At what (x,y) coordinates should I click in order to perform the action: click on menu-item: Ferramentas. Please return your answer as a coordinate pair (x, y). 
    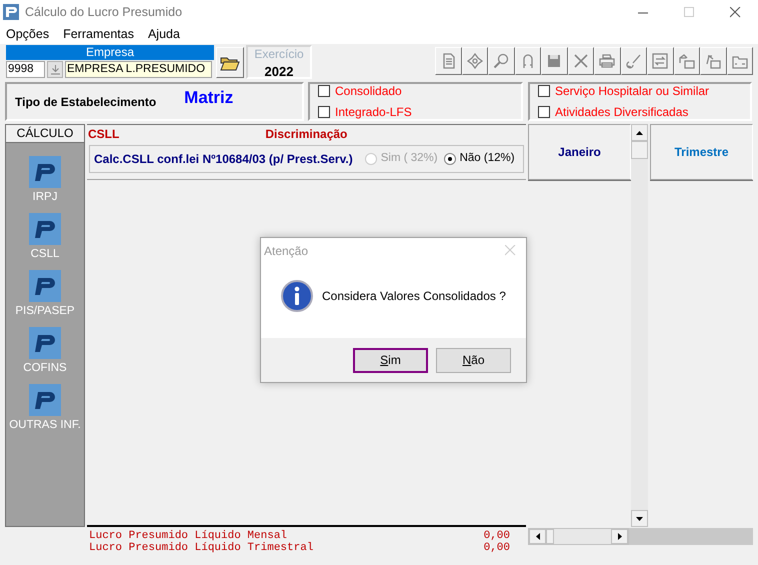
    Looking at the image, I should click on (98, 34).